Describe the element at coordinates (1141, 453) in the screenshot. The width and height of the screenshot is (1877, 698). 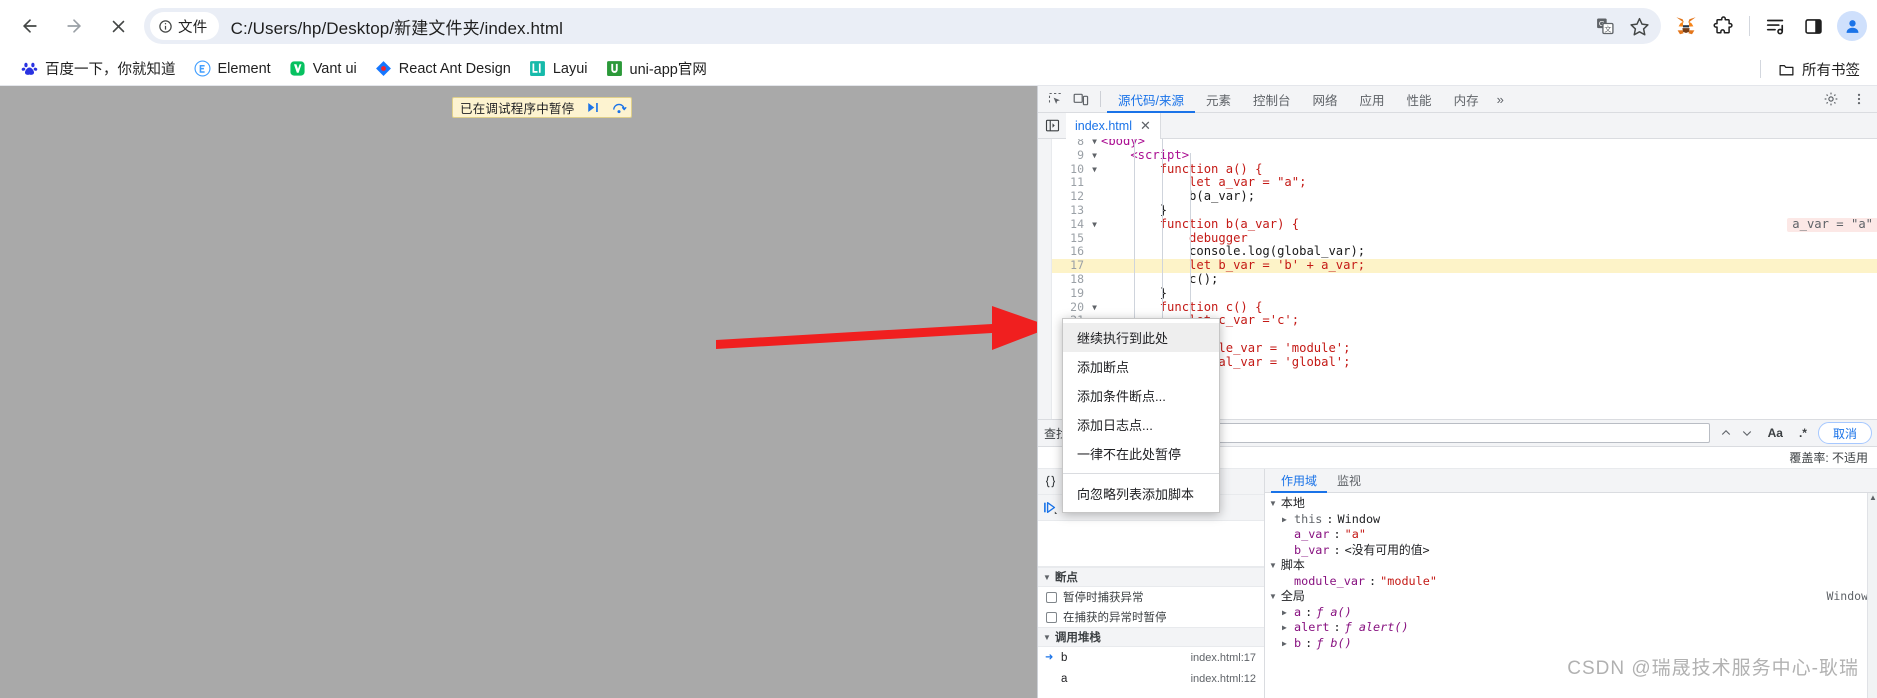
I see `context-menu-item-never-pause-here: 一律不在此处暂停` at that location.